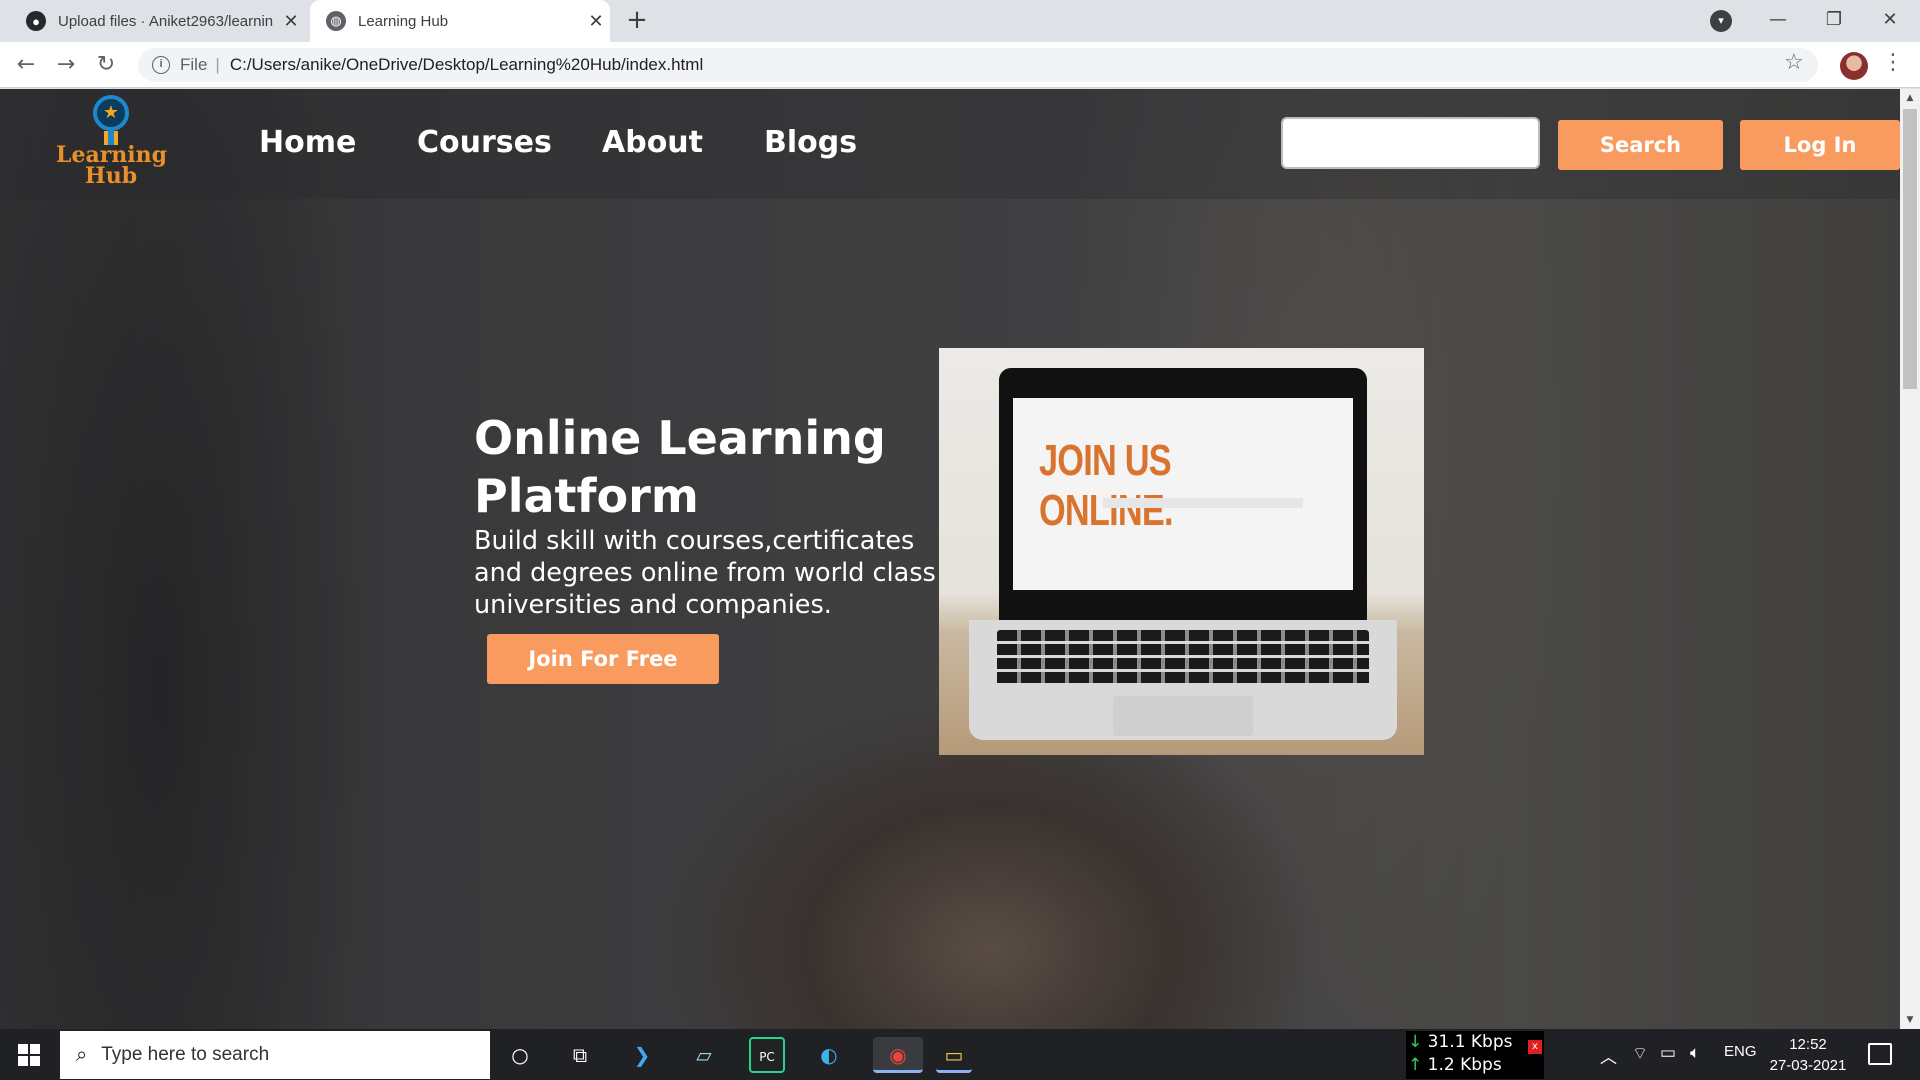 The height and width of the screenshot is (1080, 1920). I want to click on net-down: 31.1 Kbps, so click(1470, 1042).